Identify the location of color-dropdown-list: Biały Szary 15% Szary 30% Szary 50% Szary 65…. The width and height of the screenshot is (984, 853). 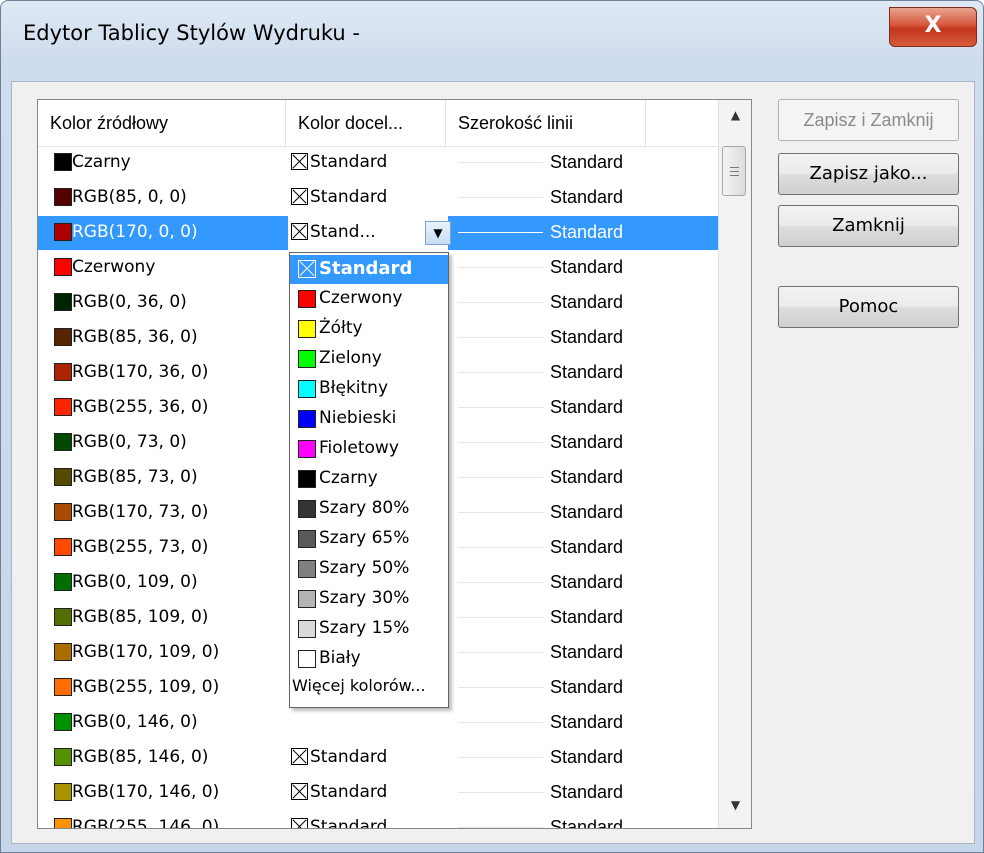
(369, 480).